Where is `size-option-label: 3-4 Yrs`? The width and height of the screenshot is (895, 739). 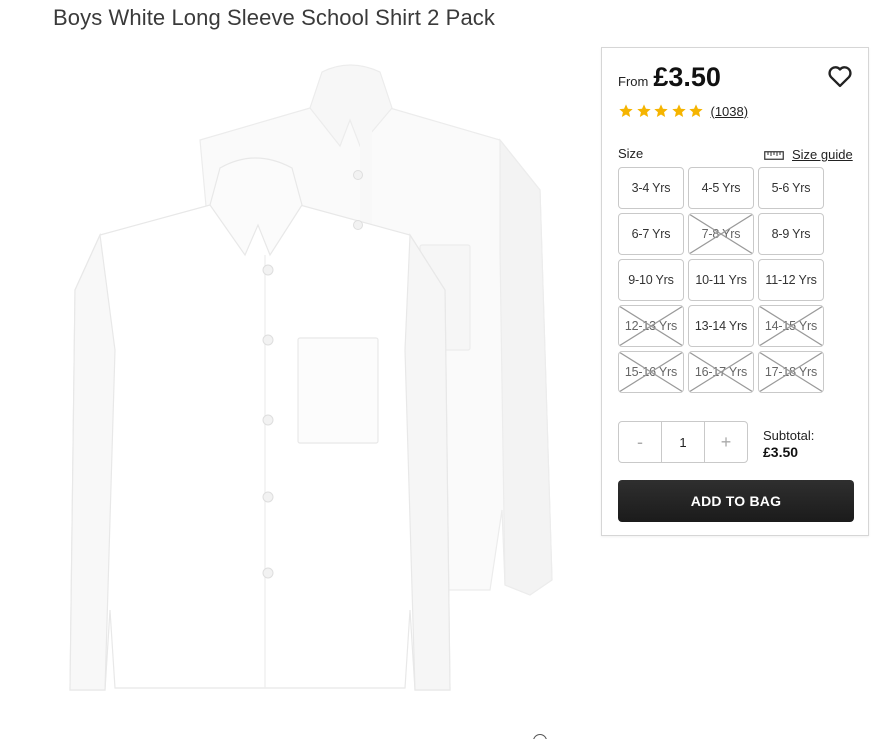 size-option-label: 3-4 Yrs is located at coordinates (651, 188).